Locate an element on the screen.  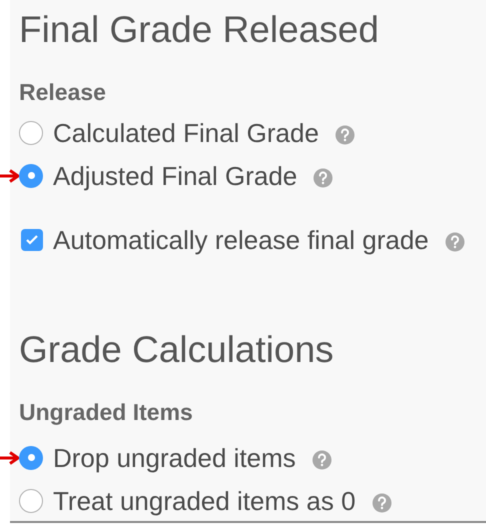
option-label: Automatically release final grade is located at coordinates (241, 240).